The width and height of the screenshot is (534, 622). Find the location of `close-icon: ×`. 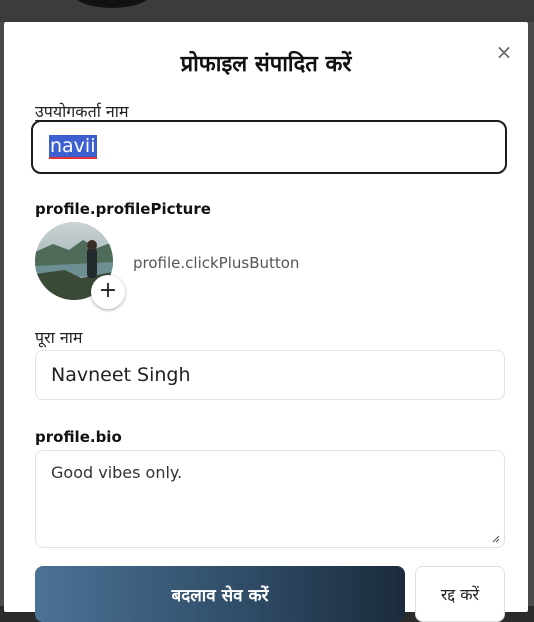

close-icon: × is located at coordinates (504, 52).